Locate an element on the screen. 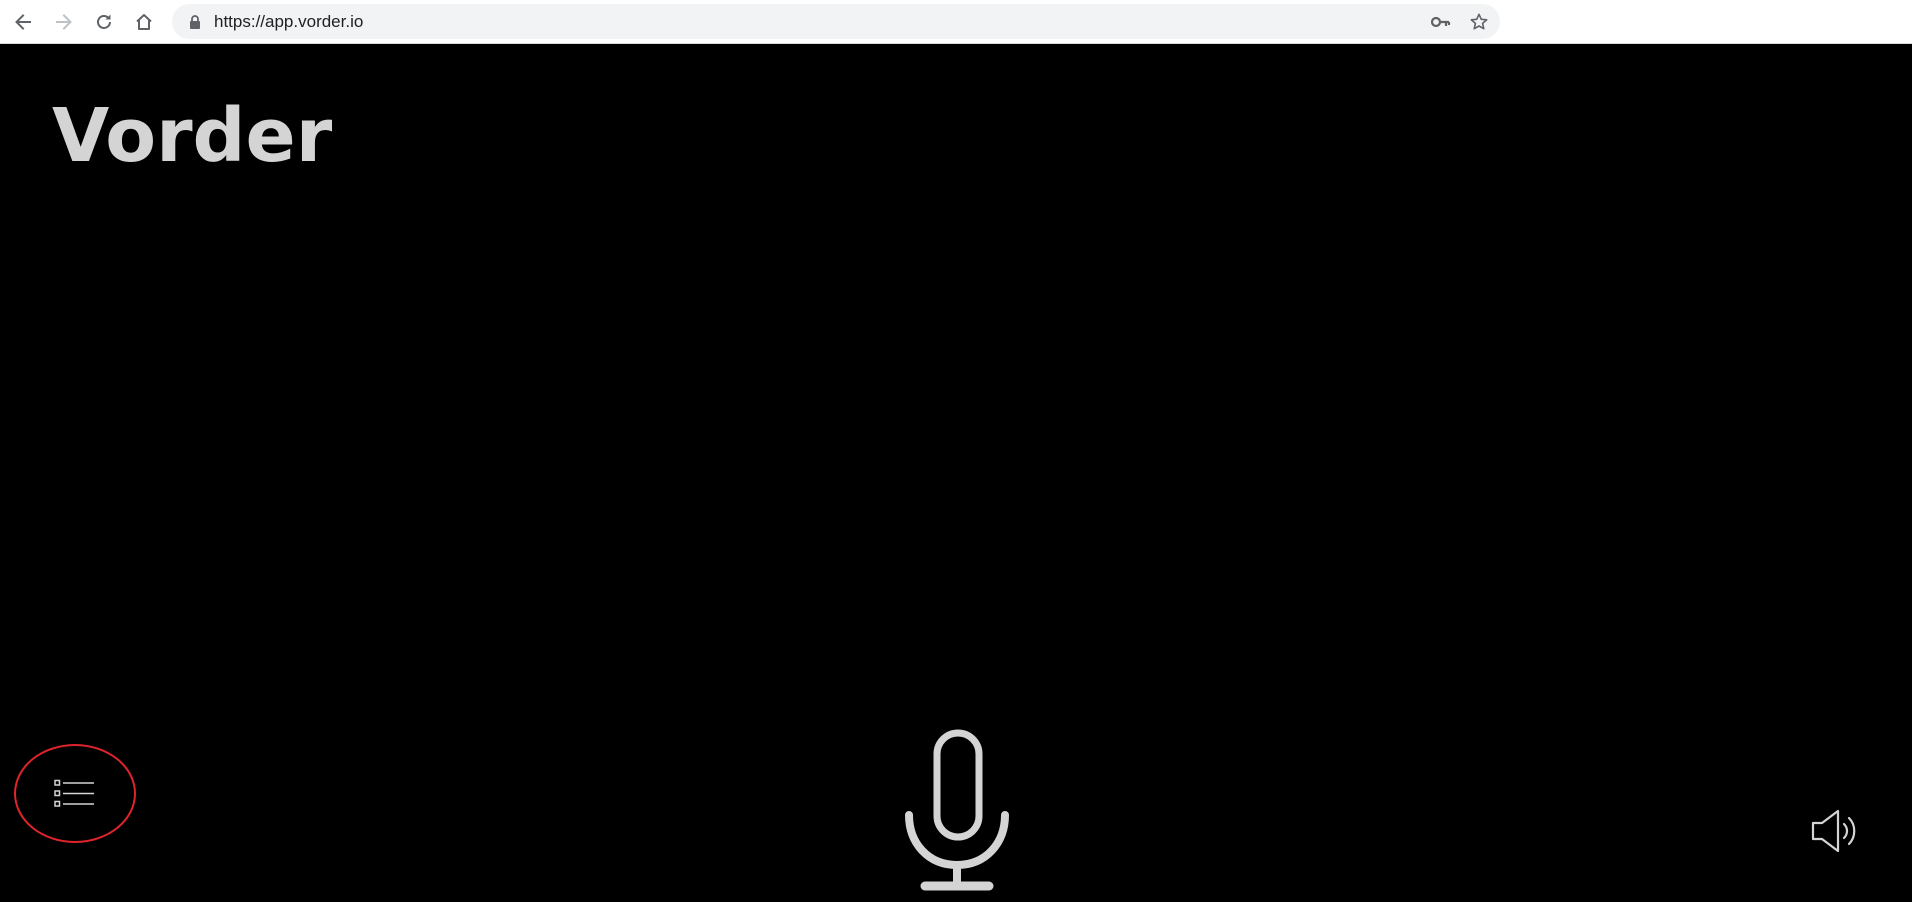 This screenshot has height=902, width=1912. speaker-button is located at coordinates (1835, 831).